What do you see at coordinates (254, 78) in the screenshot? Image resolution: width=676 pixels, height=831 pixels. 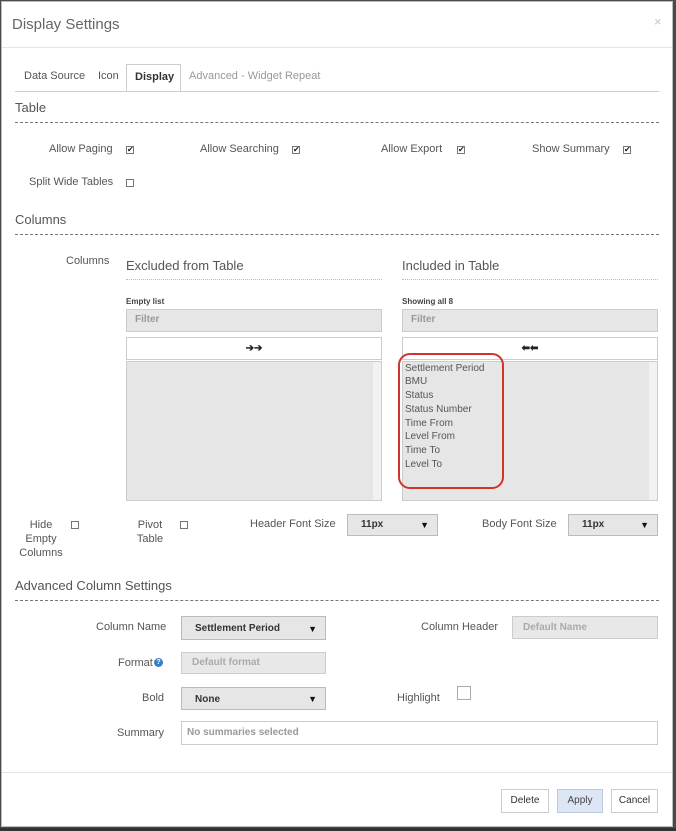 I see `tab-advanced-widget-repeat: Advanced - Widget Repeat` at bounding box center [254, 78].